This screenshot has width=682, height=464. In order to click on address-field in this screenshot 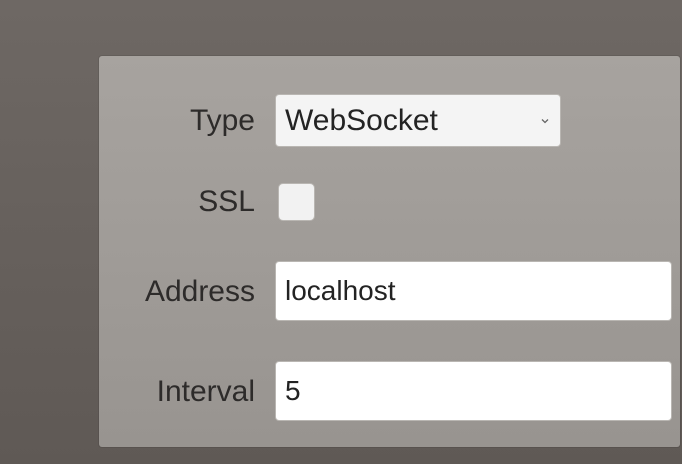, I will do `click(473, 291)`.